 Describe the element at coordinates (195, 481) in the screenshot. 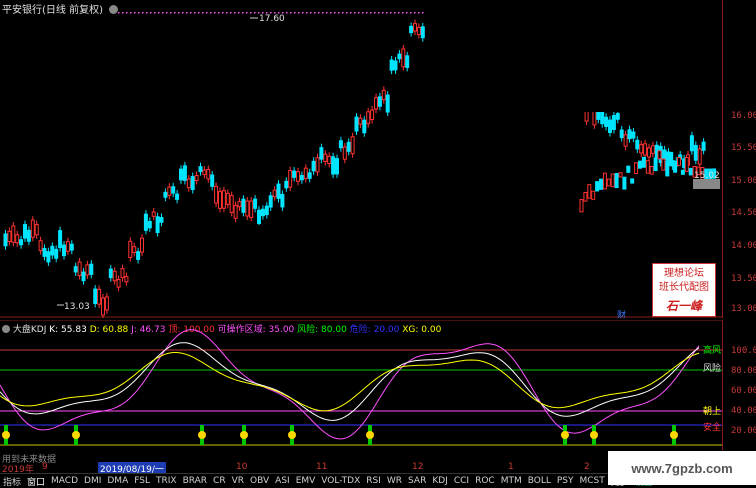

I see `tab-7: BRAR` at that location.